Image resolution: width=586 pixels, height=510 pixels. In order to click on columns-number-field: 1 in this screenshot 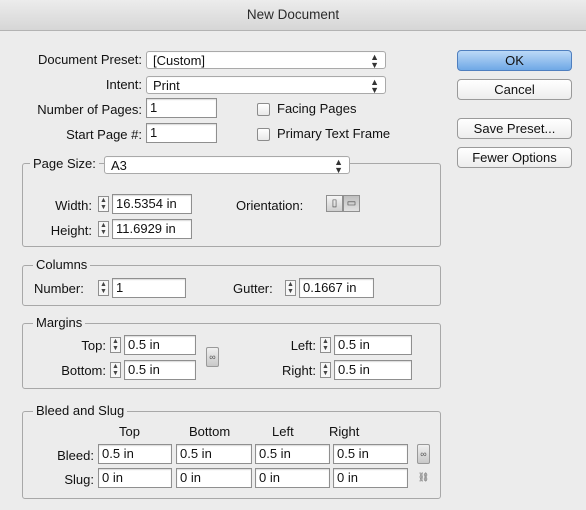, I will do `click(149, 288)`.